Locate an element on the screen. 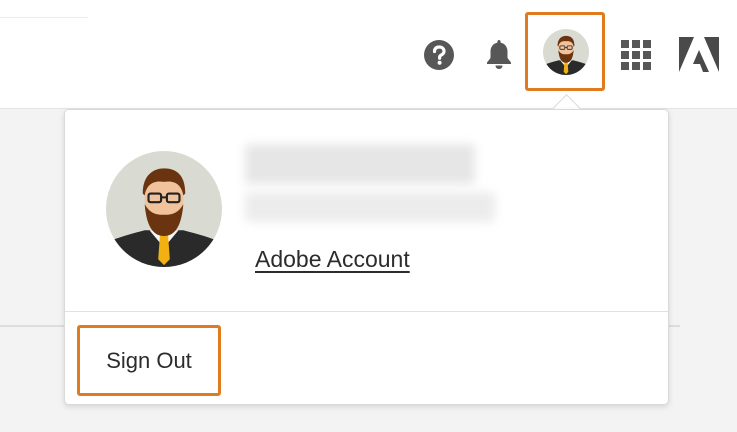 This screenshot has height=432, width=737. apps-grid-icon is located at coordinates (636, 55).